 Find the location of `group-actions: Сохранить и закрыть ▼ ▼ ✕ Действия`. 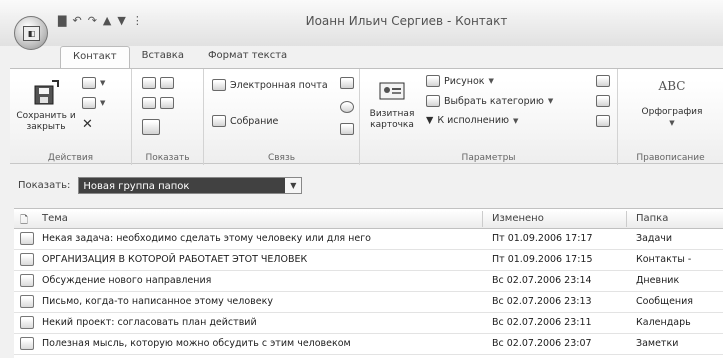

group-actions: Сохранить и закрыть ▼ ▼ ✕ Действия is located at coordinates (71, 117).